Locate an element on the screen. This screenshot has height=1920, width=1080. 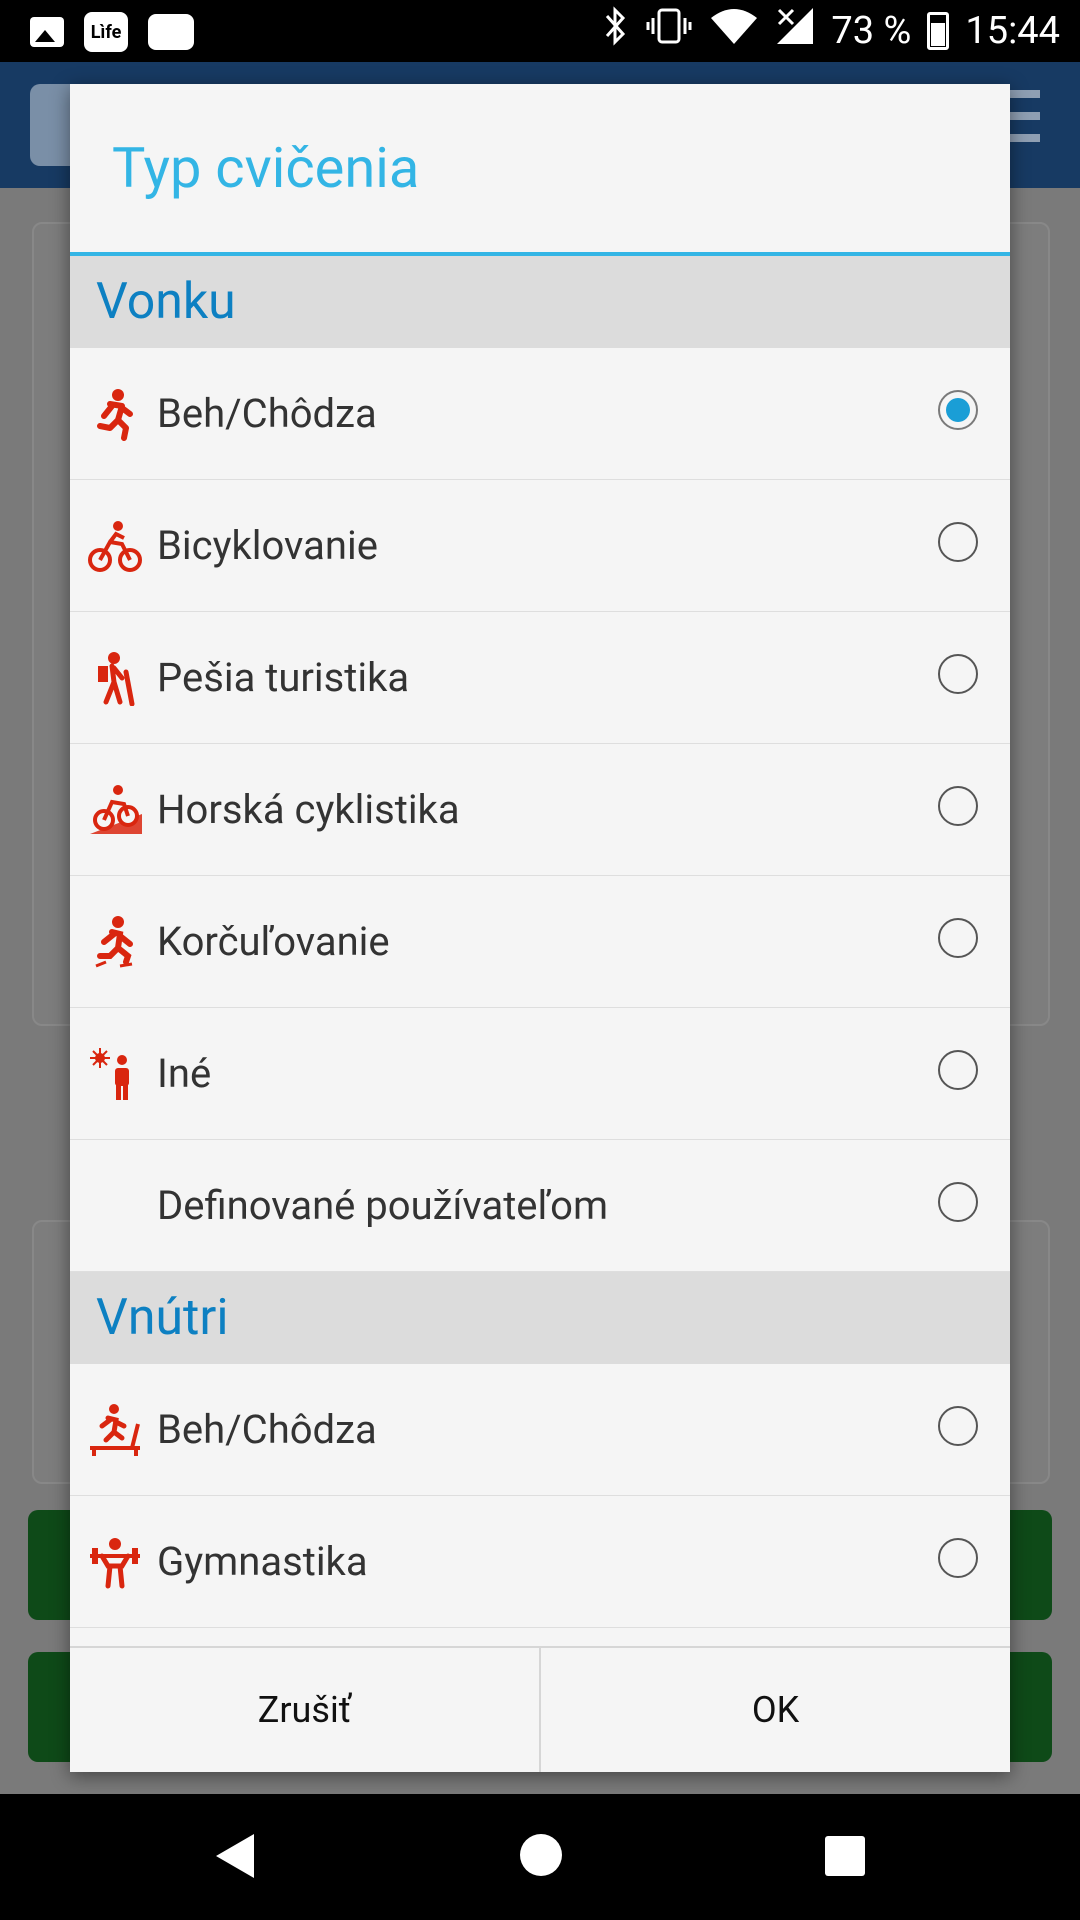
list-item-label: Bicyklovanie is located at coordinates (267, 545).